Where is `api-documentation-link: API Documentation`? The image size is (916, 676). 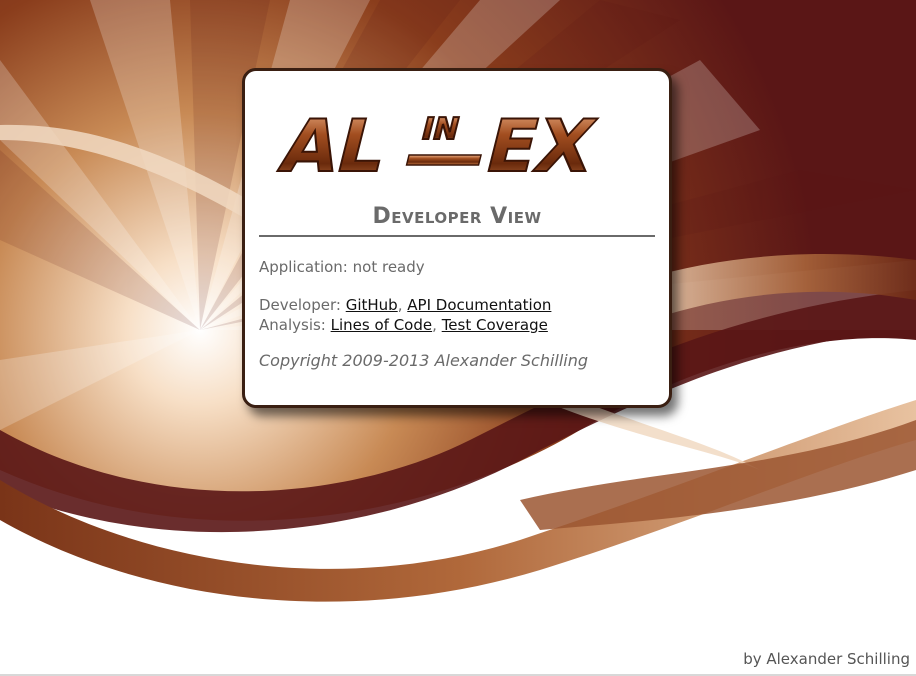
api-documentation-link: API Documentation is located at coordinates (479, 305).